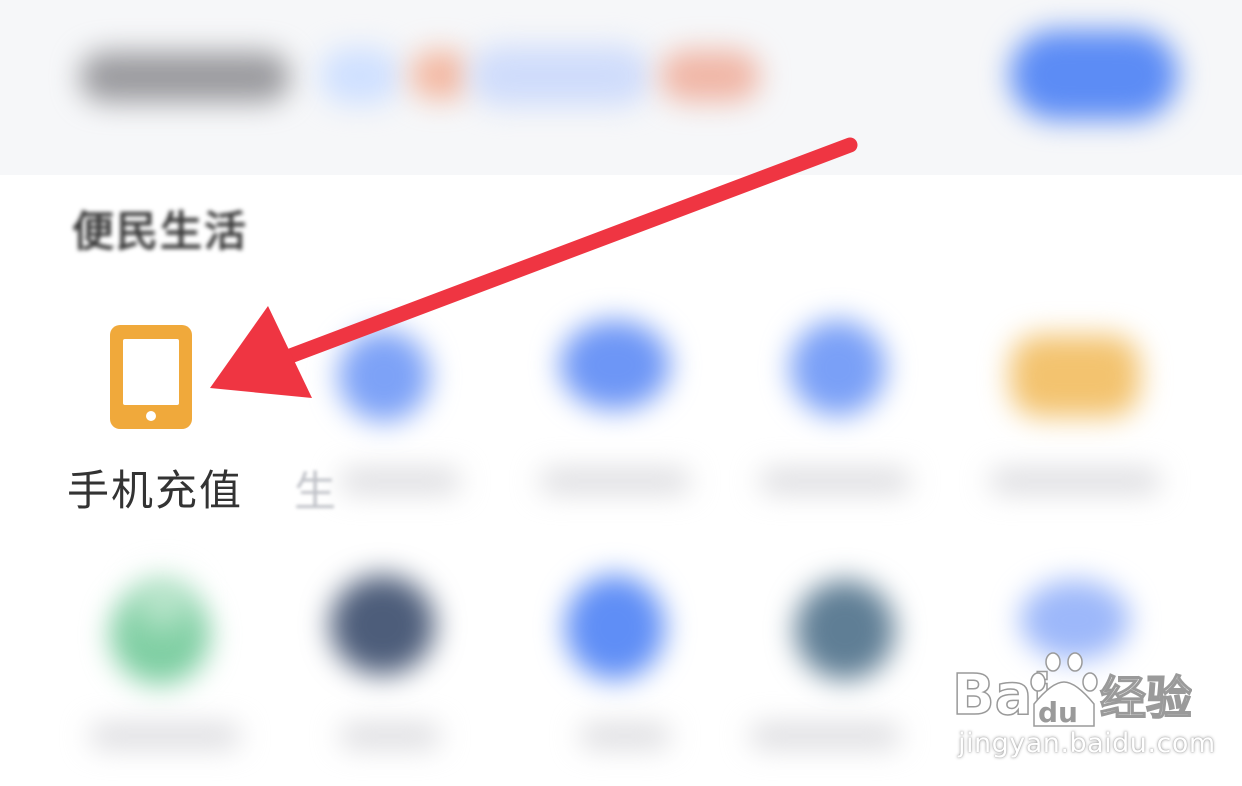  I want to click on watermark-url: jingyan.baidu.com, so click(1087, 743).